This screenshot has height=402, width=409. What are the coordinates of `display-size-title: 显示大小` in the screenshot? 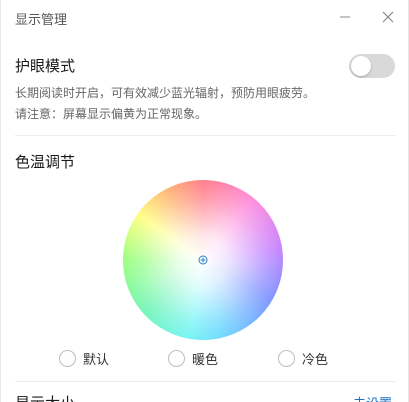 It's located at (45, 397).